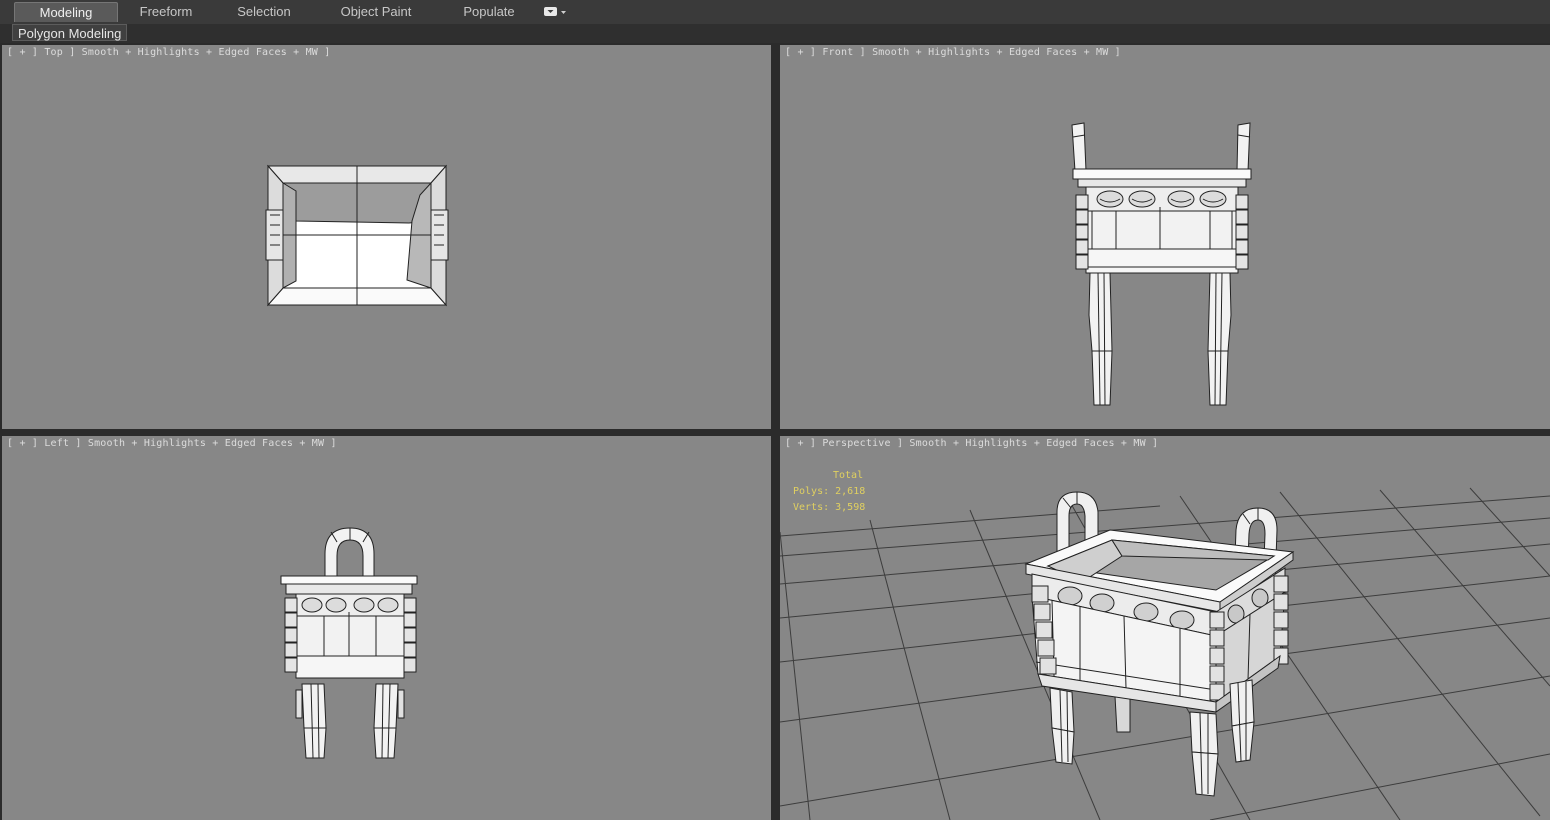  What do you see at coordinates (357, 235) in the screenshot?
I see `top-view-model` at bounding box center [357, 235].